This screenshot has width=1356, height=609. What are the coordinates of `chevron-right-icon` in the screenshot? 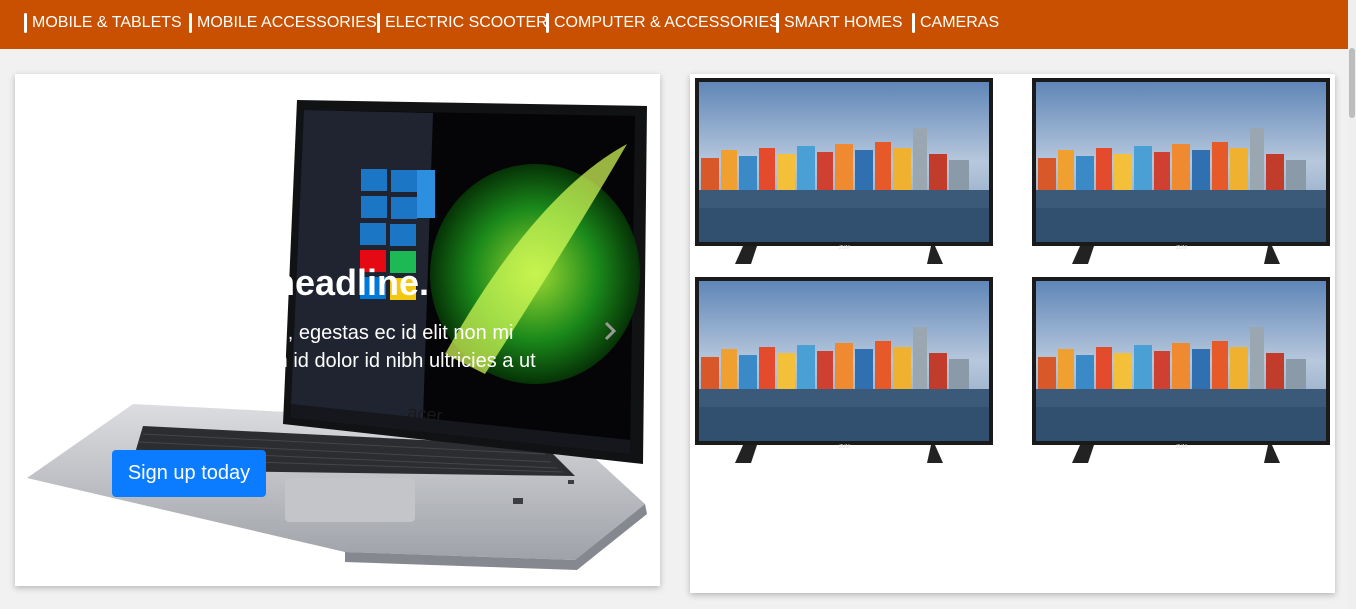 It's located at (610, 331).